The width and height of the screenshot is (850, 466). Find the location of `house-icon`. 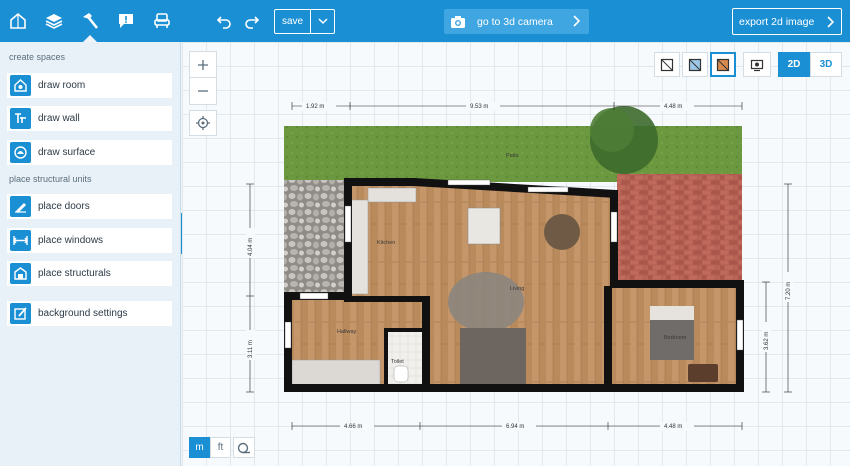

house-icon is located at coordinates (18, 20).